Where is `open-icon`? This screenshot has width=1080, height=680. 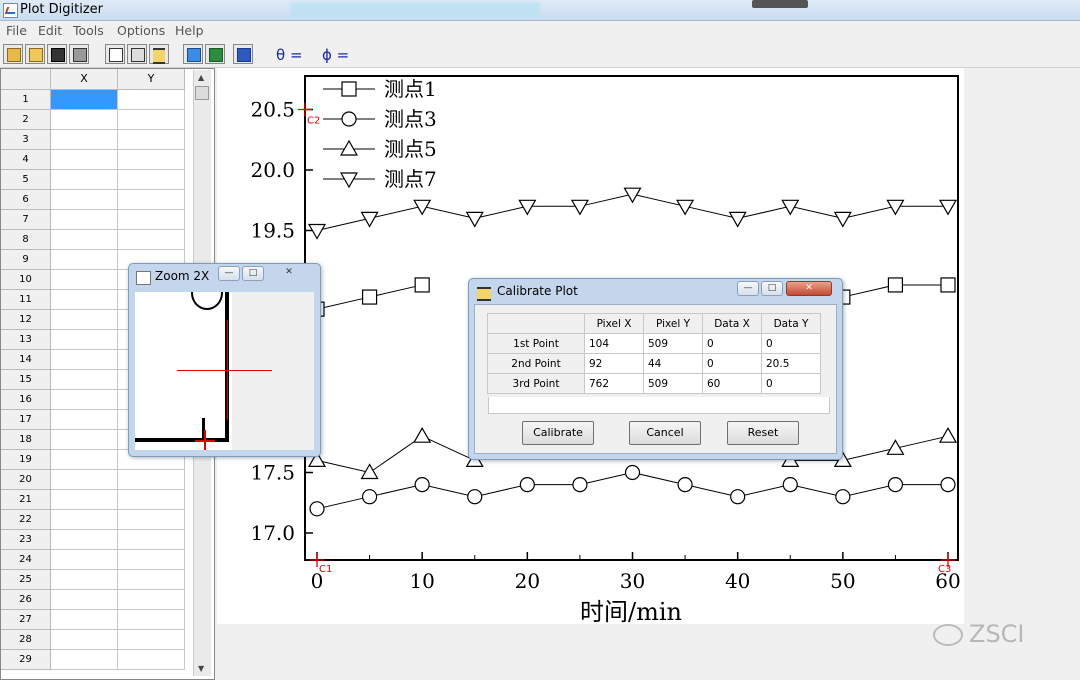 open-icon is located at coordinates (13, 54).